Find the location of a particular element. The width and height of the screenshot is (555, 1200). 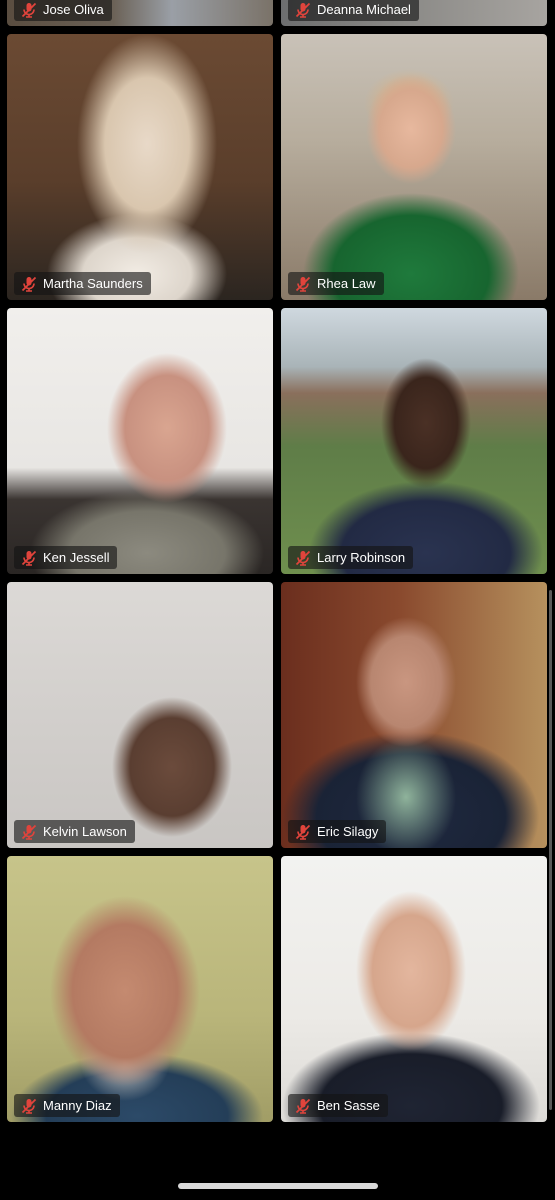

participant-name: Manny Diaz is located at coordinates (77, 1105).